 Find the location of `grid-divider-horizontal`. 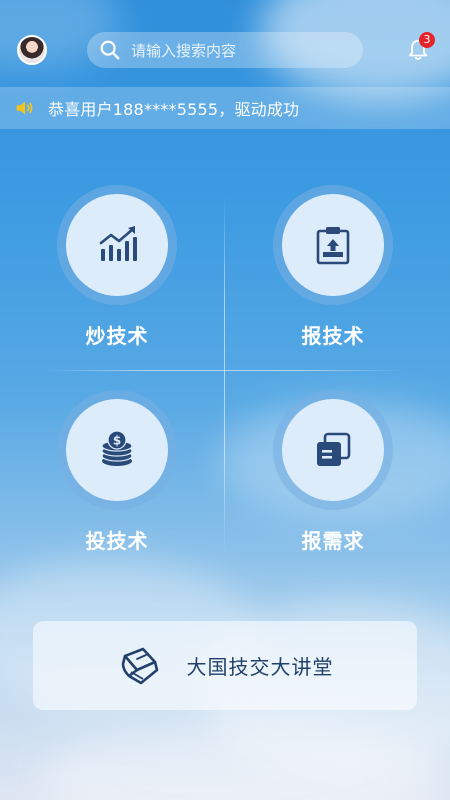

grid-divider-horizontal is located at coordinates (225, 370).